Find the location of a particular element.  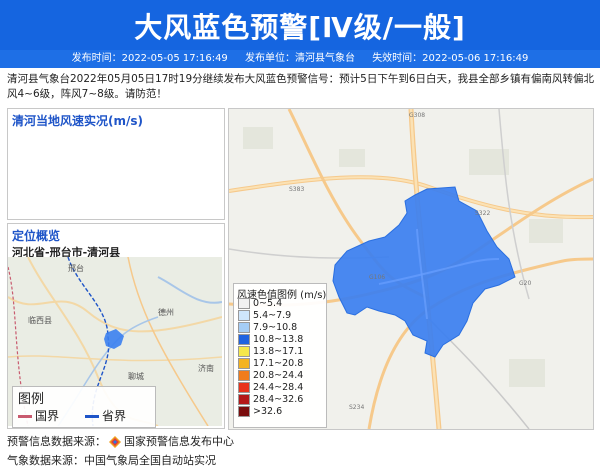

road-label-g106: G106 is located at coordinates (377, 277).